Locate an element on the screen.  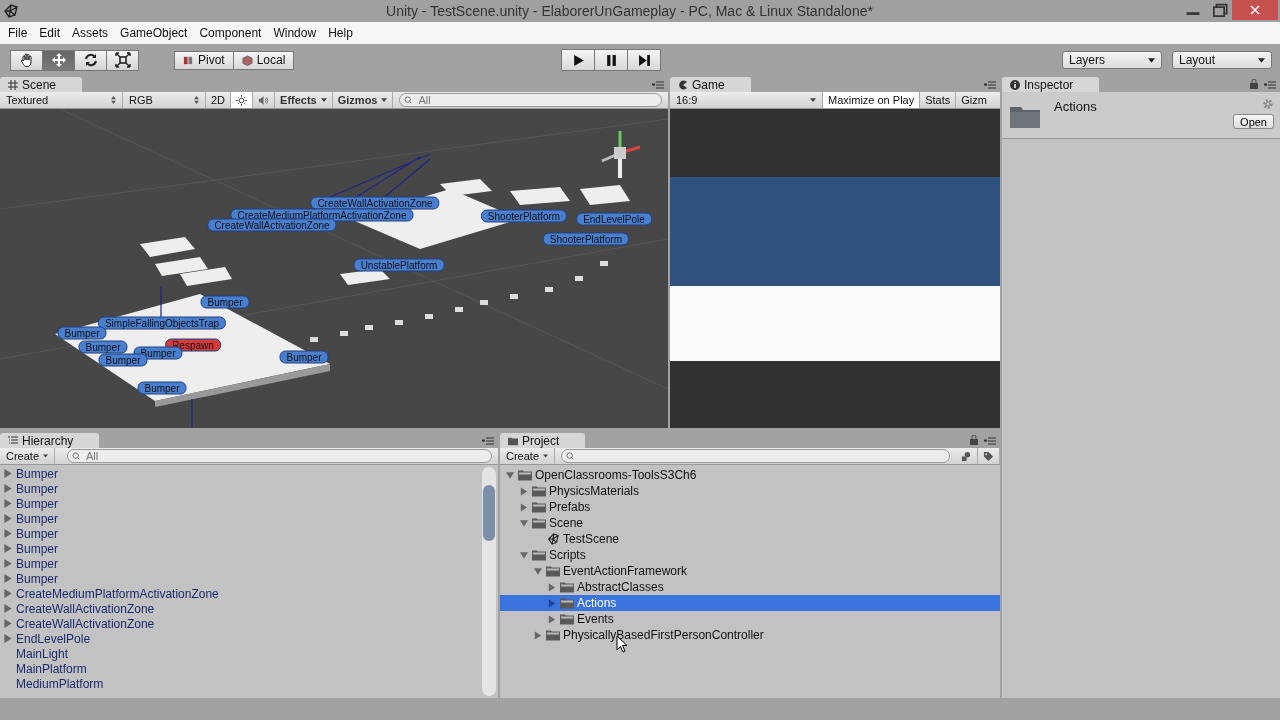
settings-icon is located at coordinates (1268, 104).